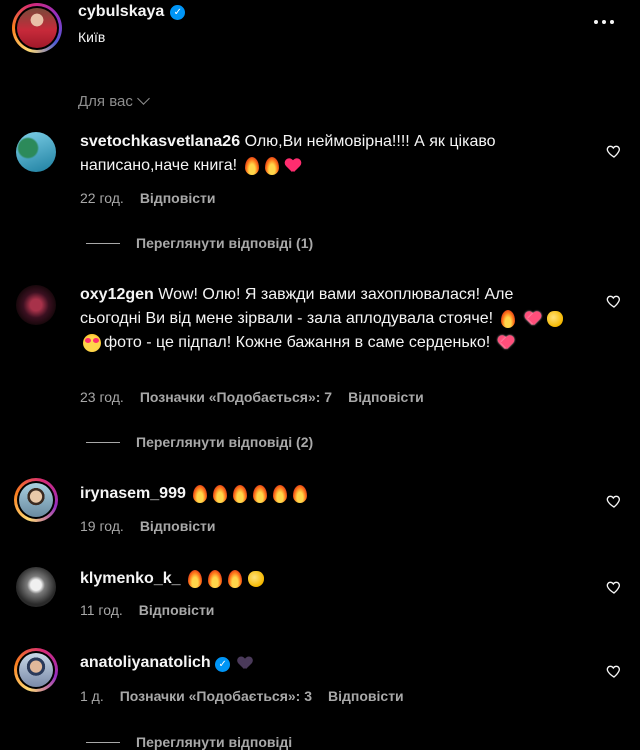 The image size is (640, 750). I want to click on comment-body: klymenko_k_, so click(327, 579).